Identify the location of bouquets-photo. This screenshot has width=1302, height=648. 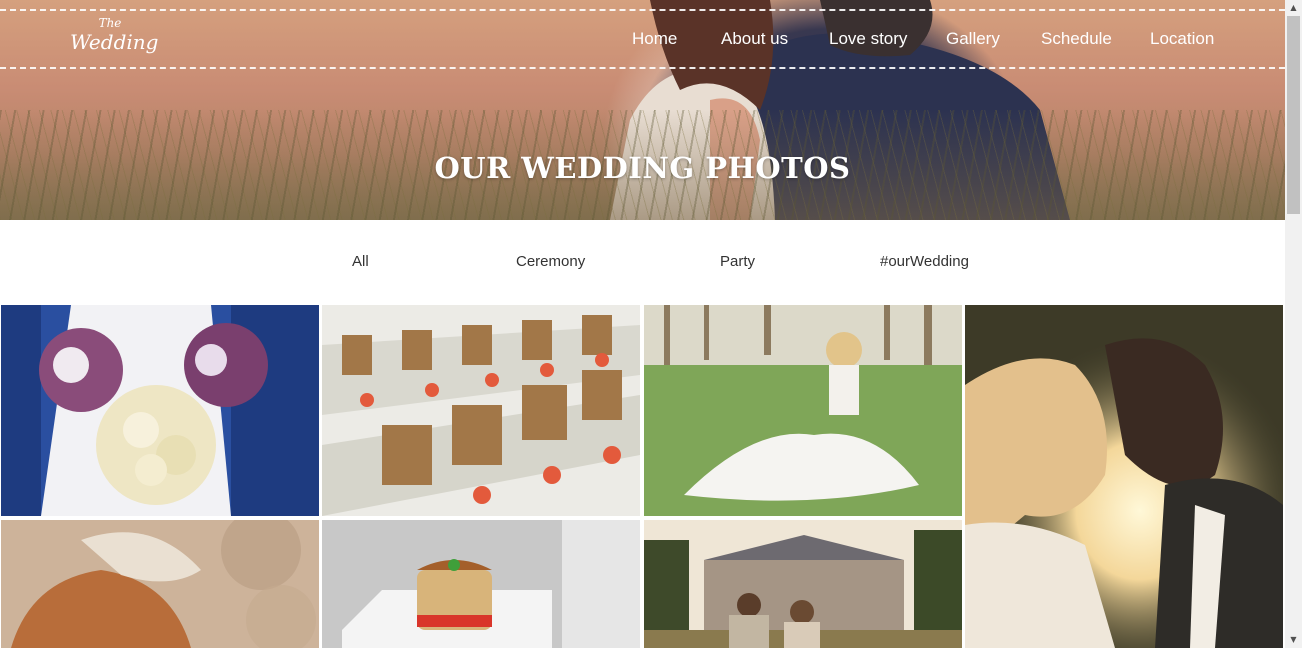
(160, 410).